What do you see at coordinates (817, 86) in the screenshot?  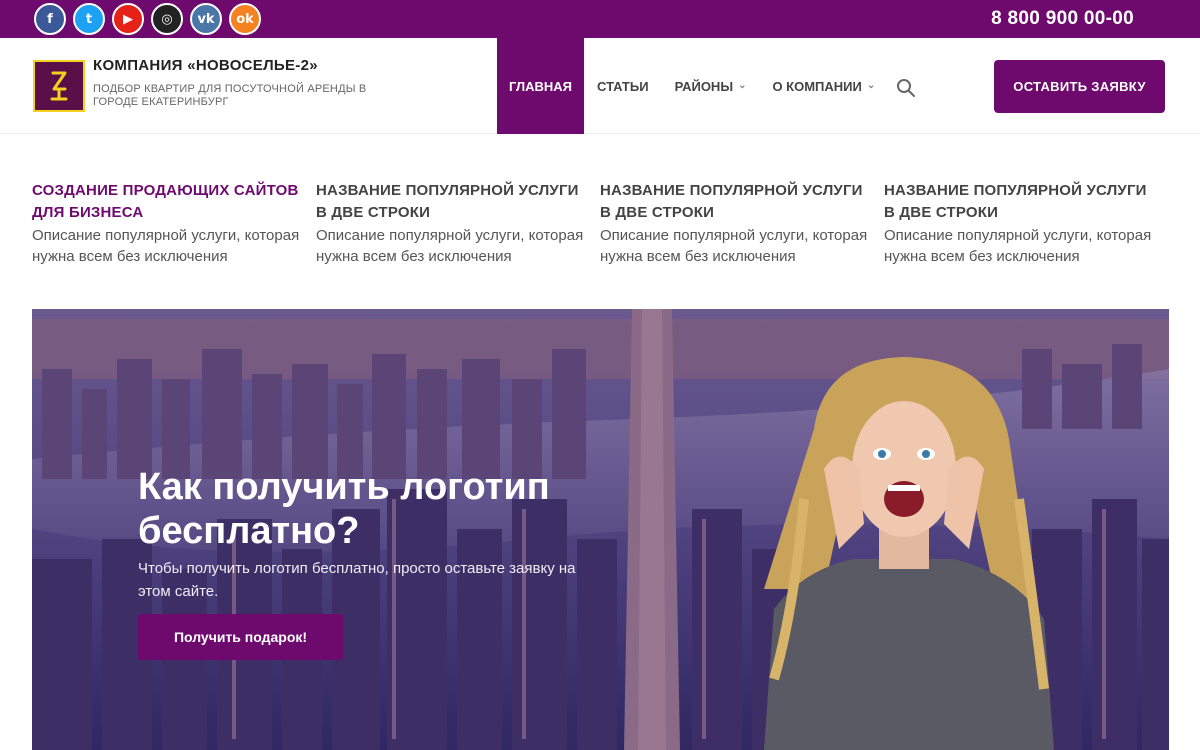 I see `nav-about-label: О КОМПАНИИ` at bounding box center [817, 86].